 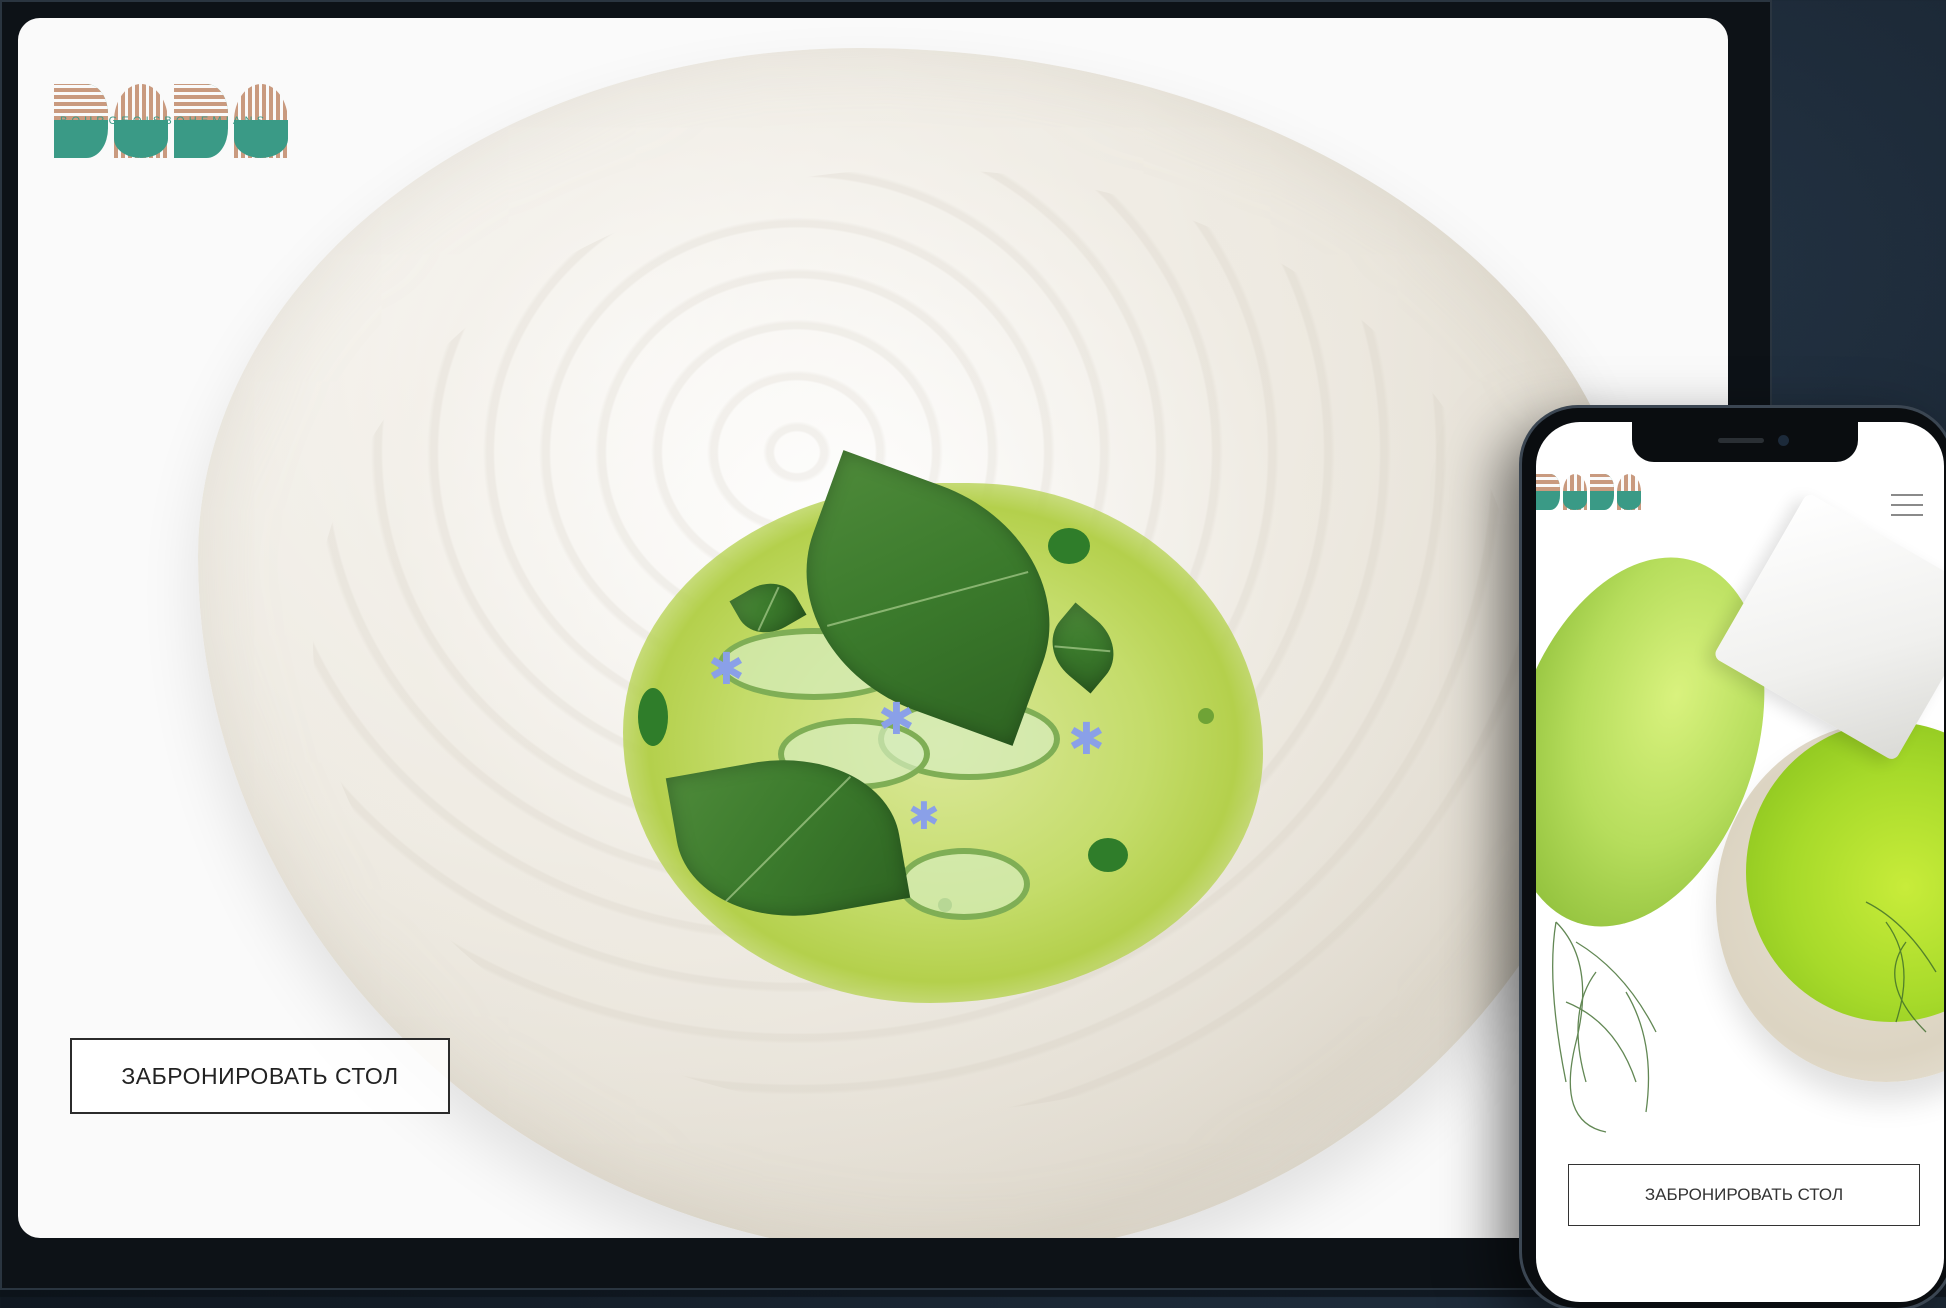 I want to click on camera-icon, so click(x=1783, y=440).